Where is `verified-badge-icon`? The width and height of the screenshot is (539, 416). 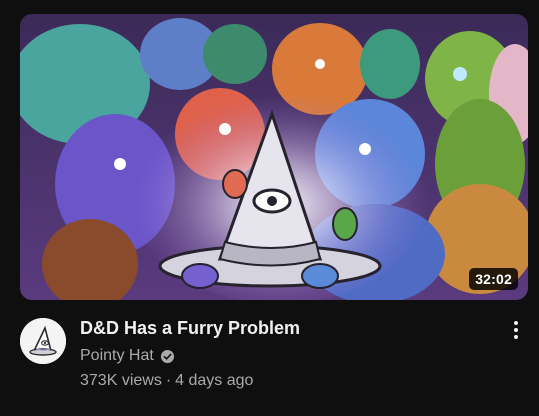 verified-badge-icon is located at coordinates (167, 356).